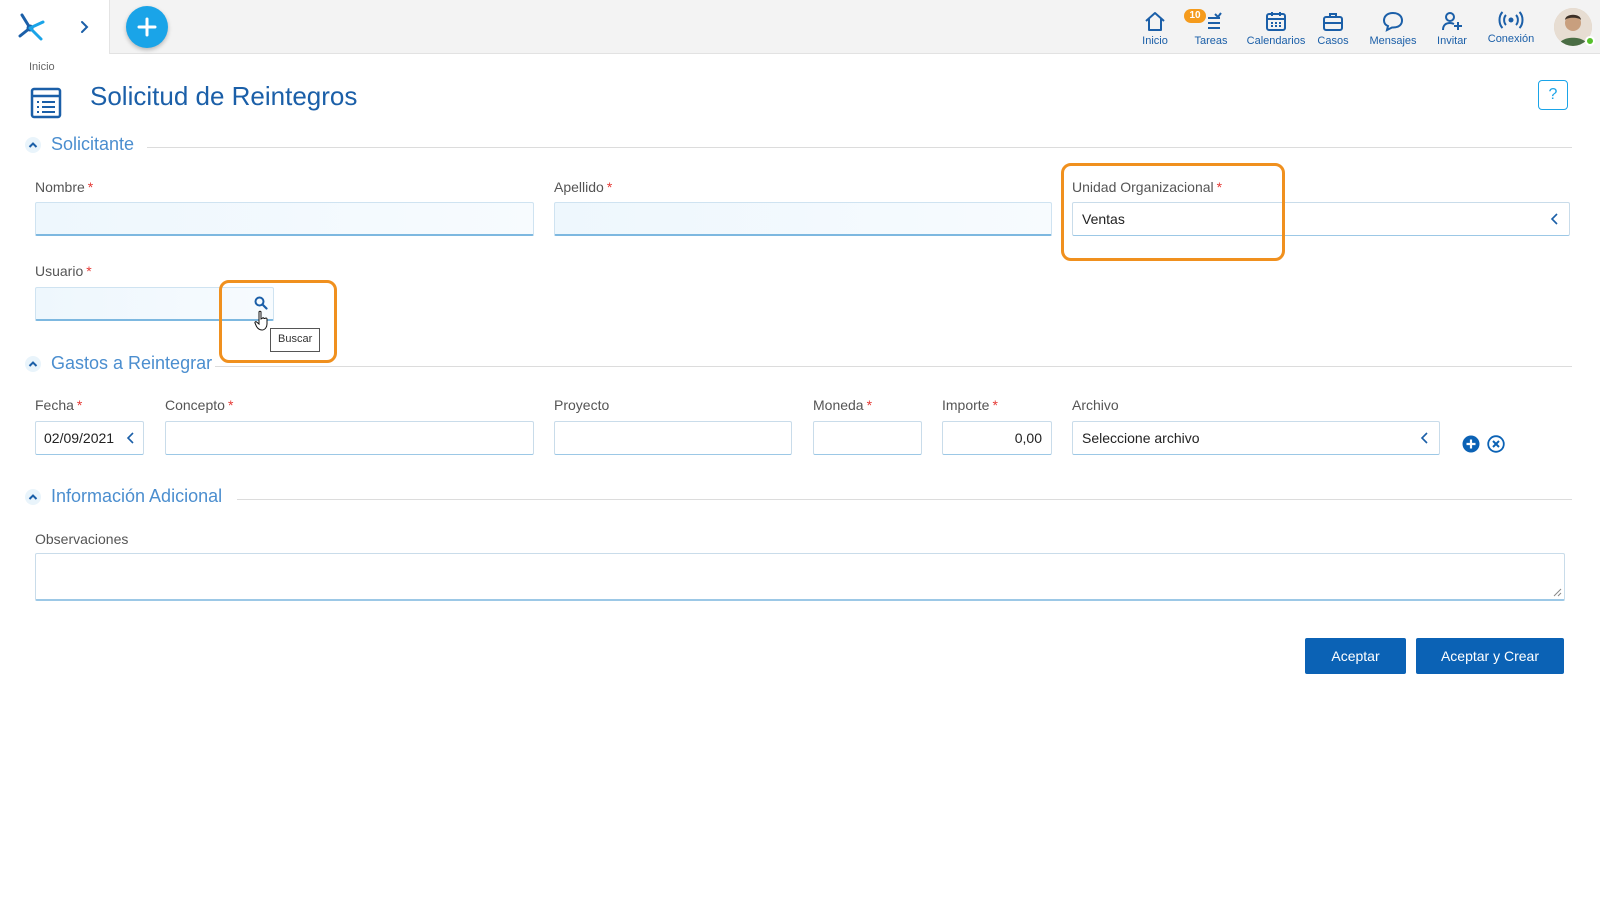  What do you see at coordinates (349, 438) in the screenshot?
I see `concepto-input` at bounding box center [349, 438].